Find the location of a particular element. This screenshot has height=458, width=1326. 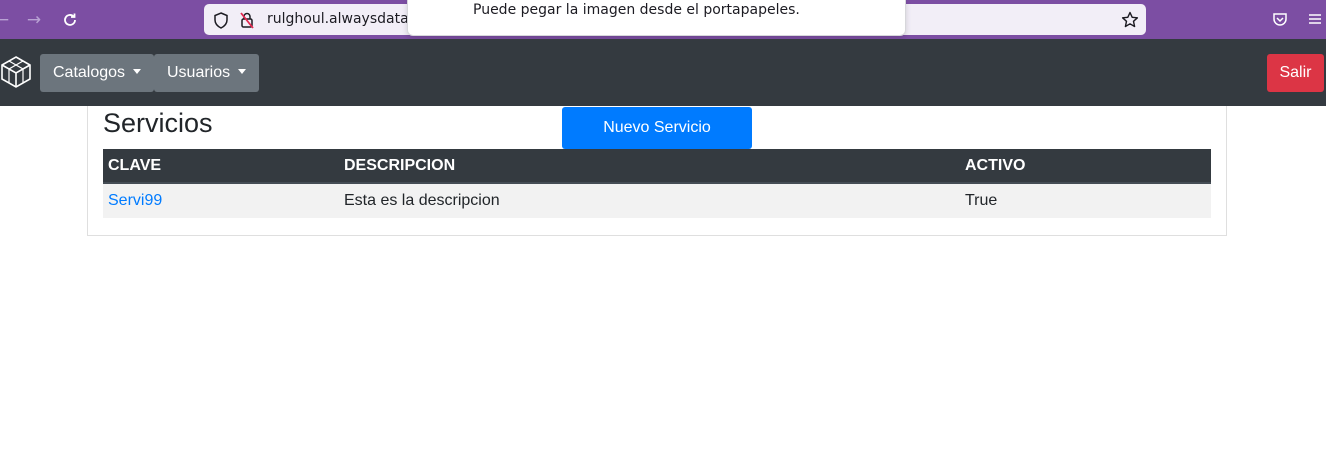

service-clave-link: Servi99 is located at coordinates (135, 201).